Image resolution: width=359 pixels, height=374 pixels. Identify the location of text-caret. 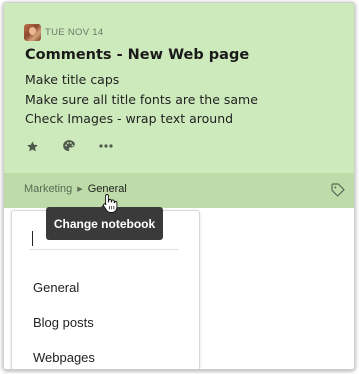
(32, 238).